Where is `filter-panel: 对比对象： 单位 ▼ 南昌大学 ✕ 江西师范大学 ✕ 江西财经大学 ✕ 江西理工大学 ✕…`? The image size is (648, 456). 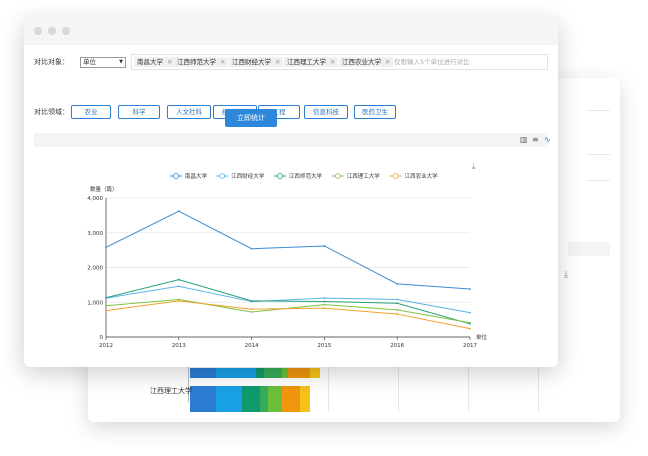 filter-panel: 对比对象： 单位 ▼ 南昌大学 ✕ 江西师范大学 ✕ 江西财经大学 ✕ 江西理工大学 ✕… is located at coordinates (291, 88).